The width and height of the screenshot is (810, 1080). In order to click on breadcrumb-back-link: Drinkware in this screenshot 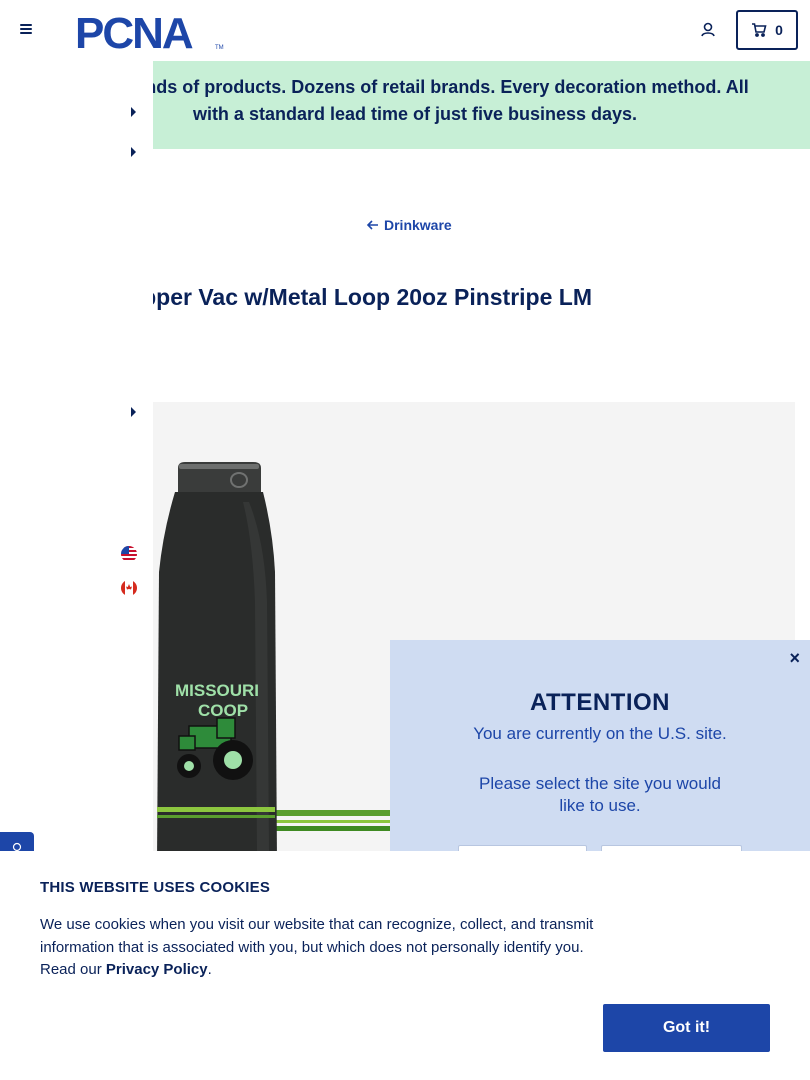, I will do `click(409, 225)`.